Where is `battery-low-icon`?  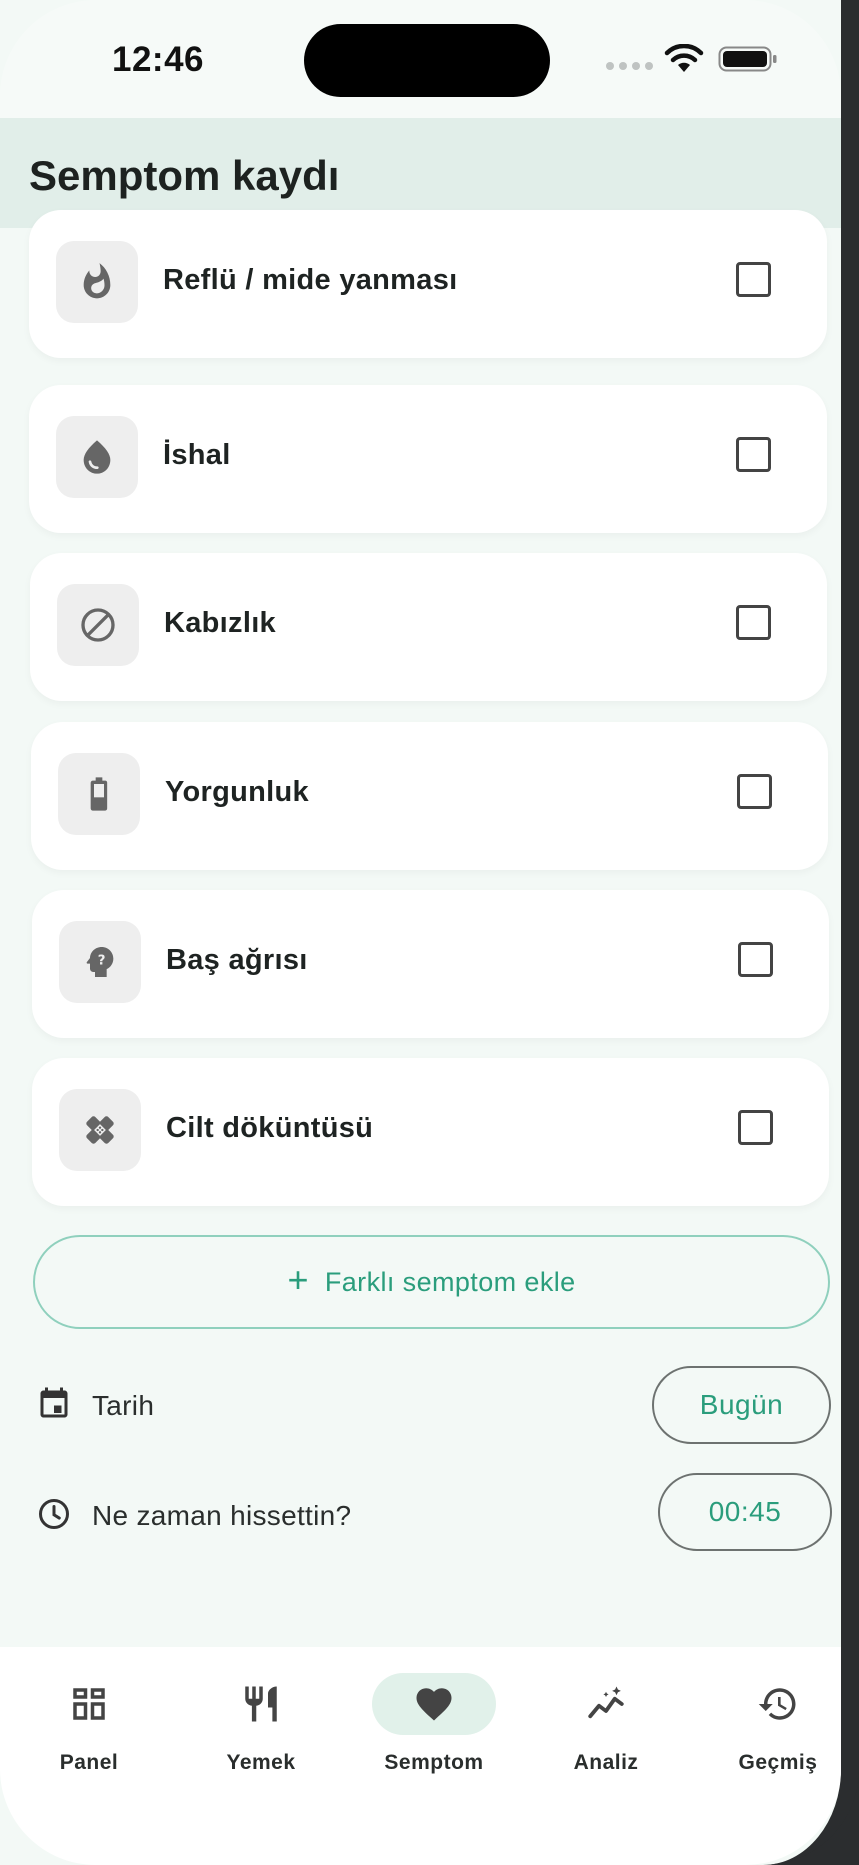 battery-low-icon is located at coordinates (99, 794).